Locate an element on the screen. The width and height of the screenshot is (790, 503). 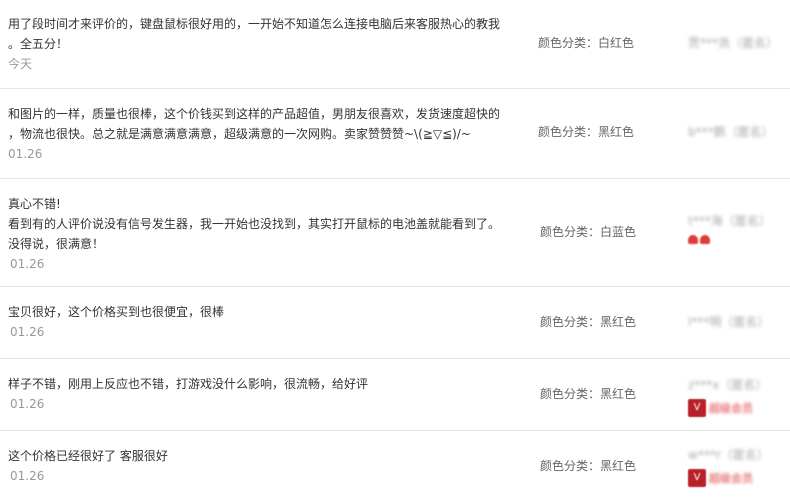
reviewer-name: b***鹏（匿名） is located at coordinates (731, 131).